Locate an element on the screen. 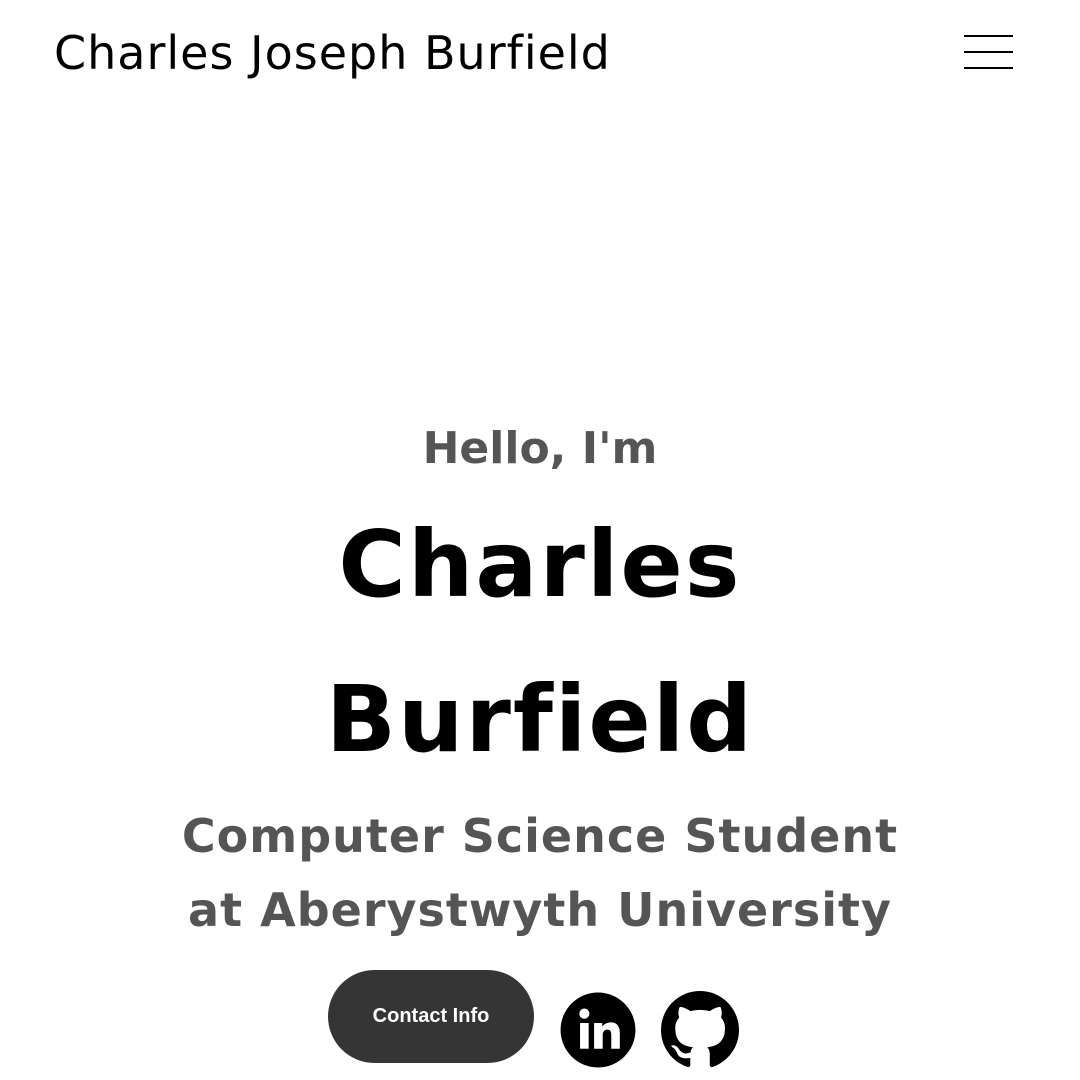 This screenshot has width=1080, height=1080. hero-tagline-line2: at Aberystwyth University is located at coordinates (540, 910).